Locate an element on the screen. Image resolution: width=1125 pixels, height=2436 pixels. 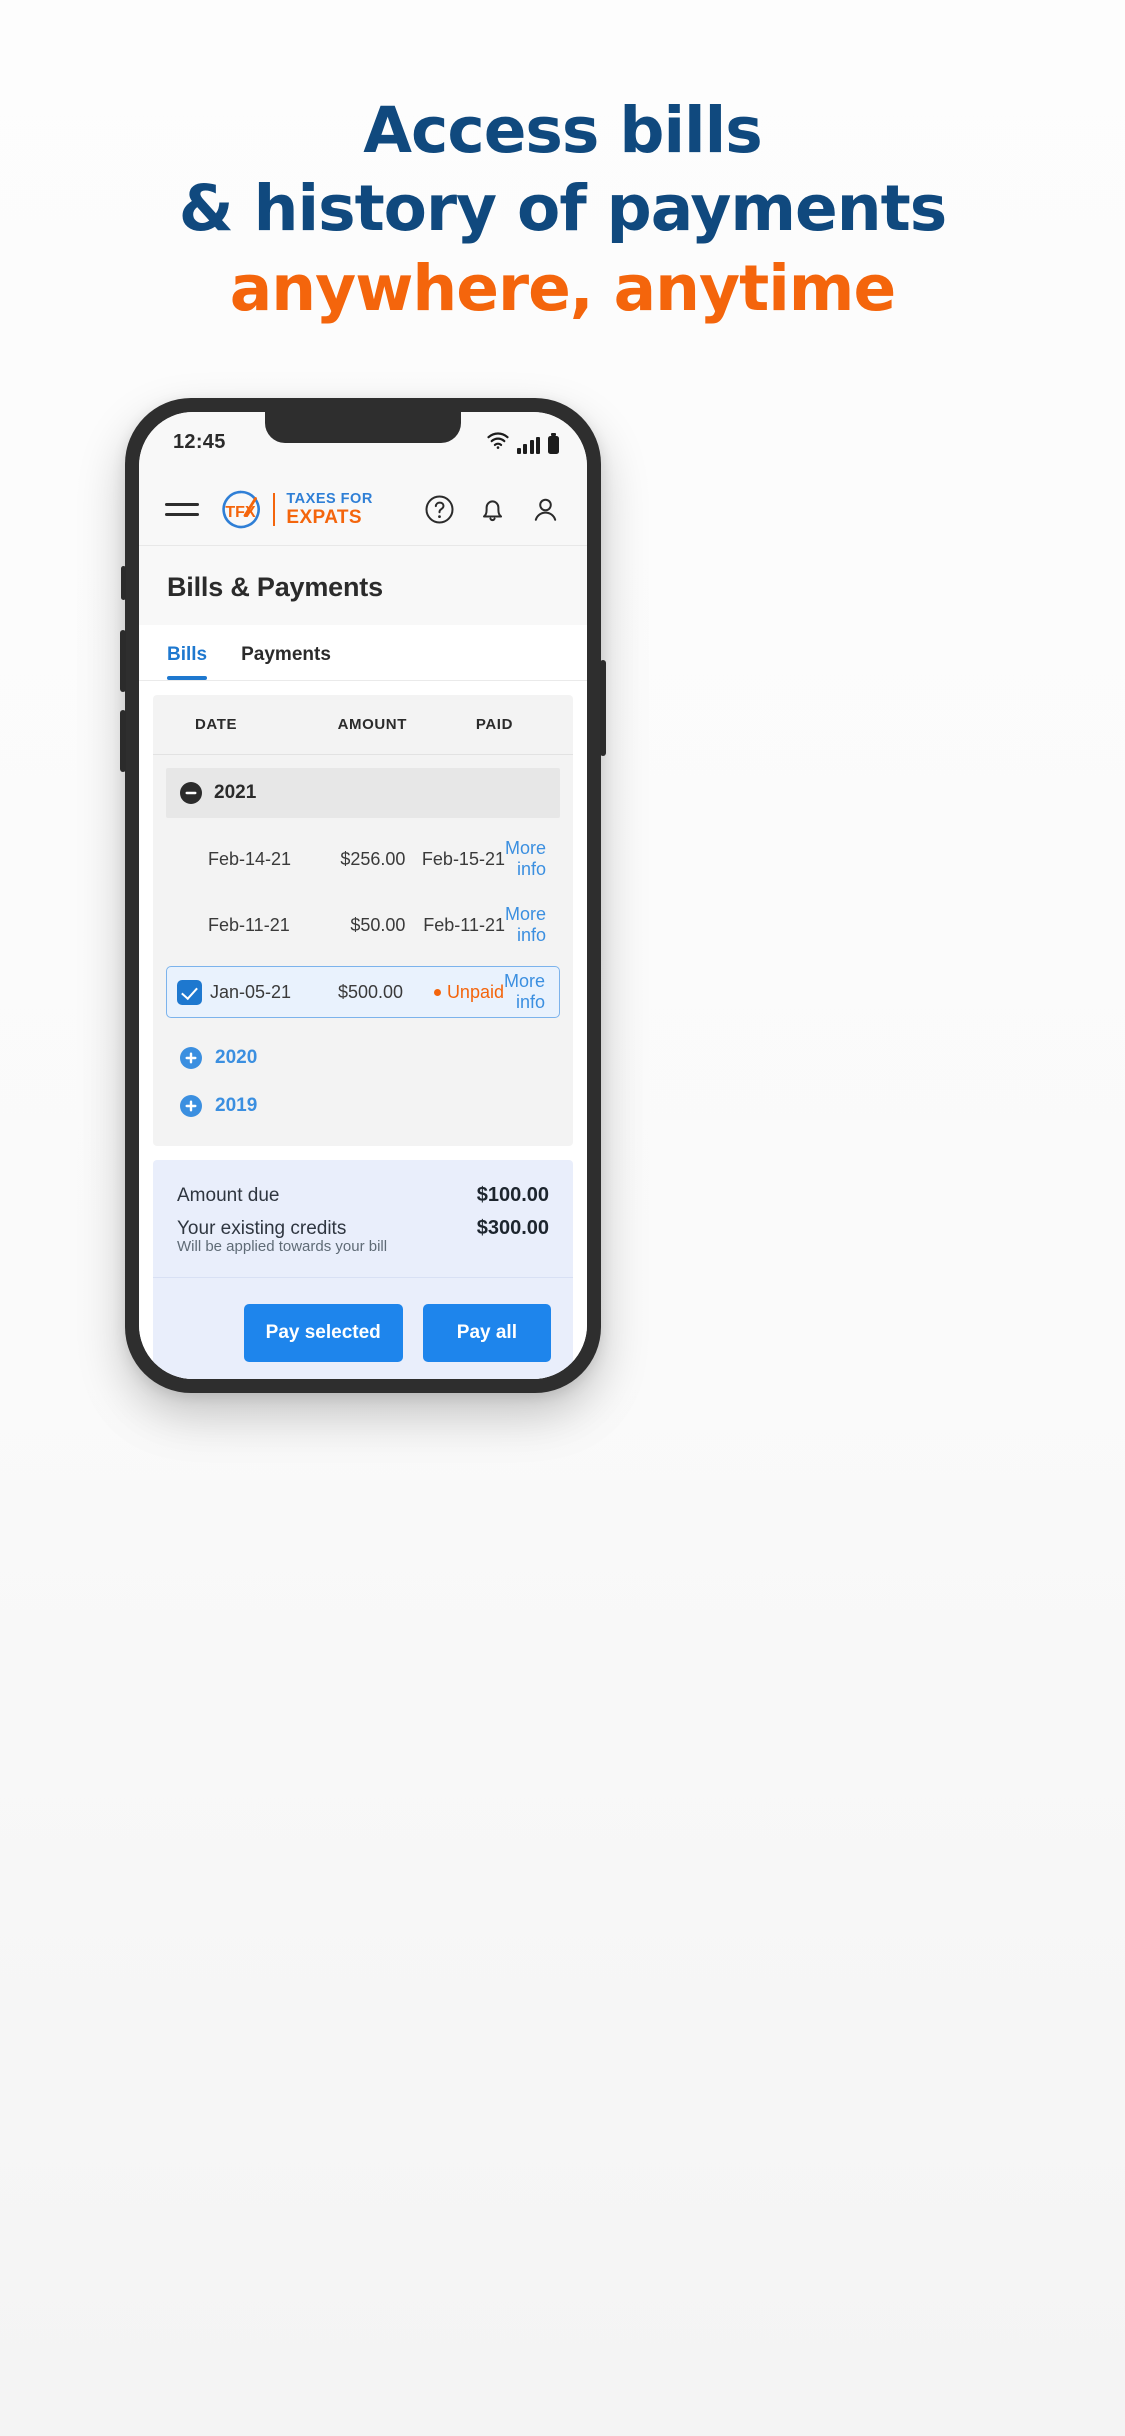
tab-bills: Bills is located at coordinates (187, 662).